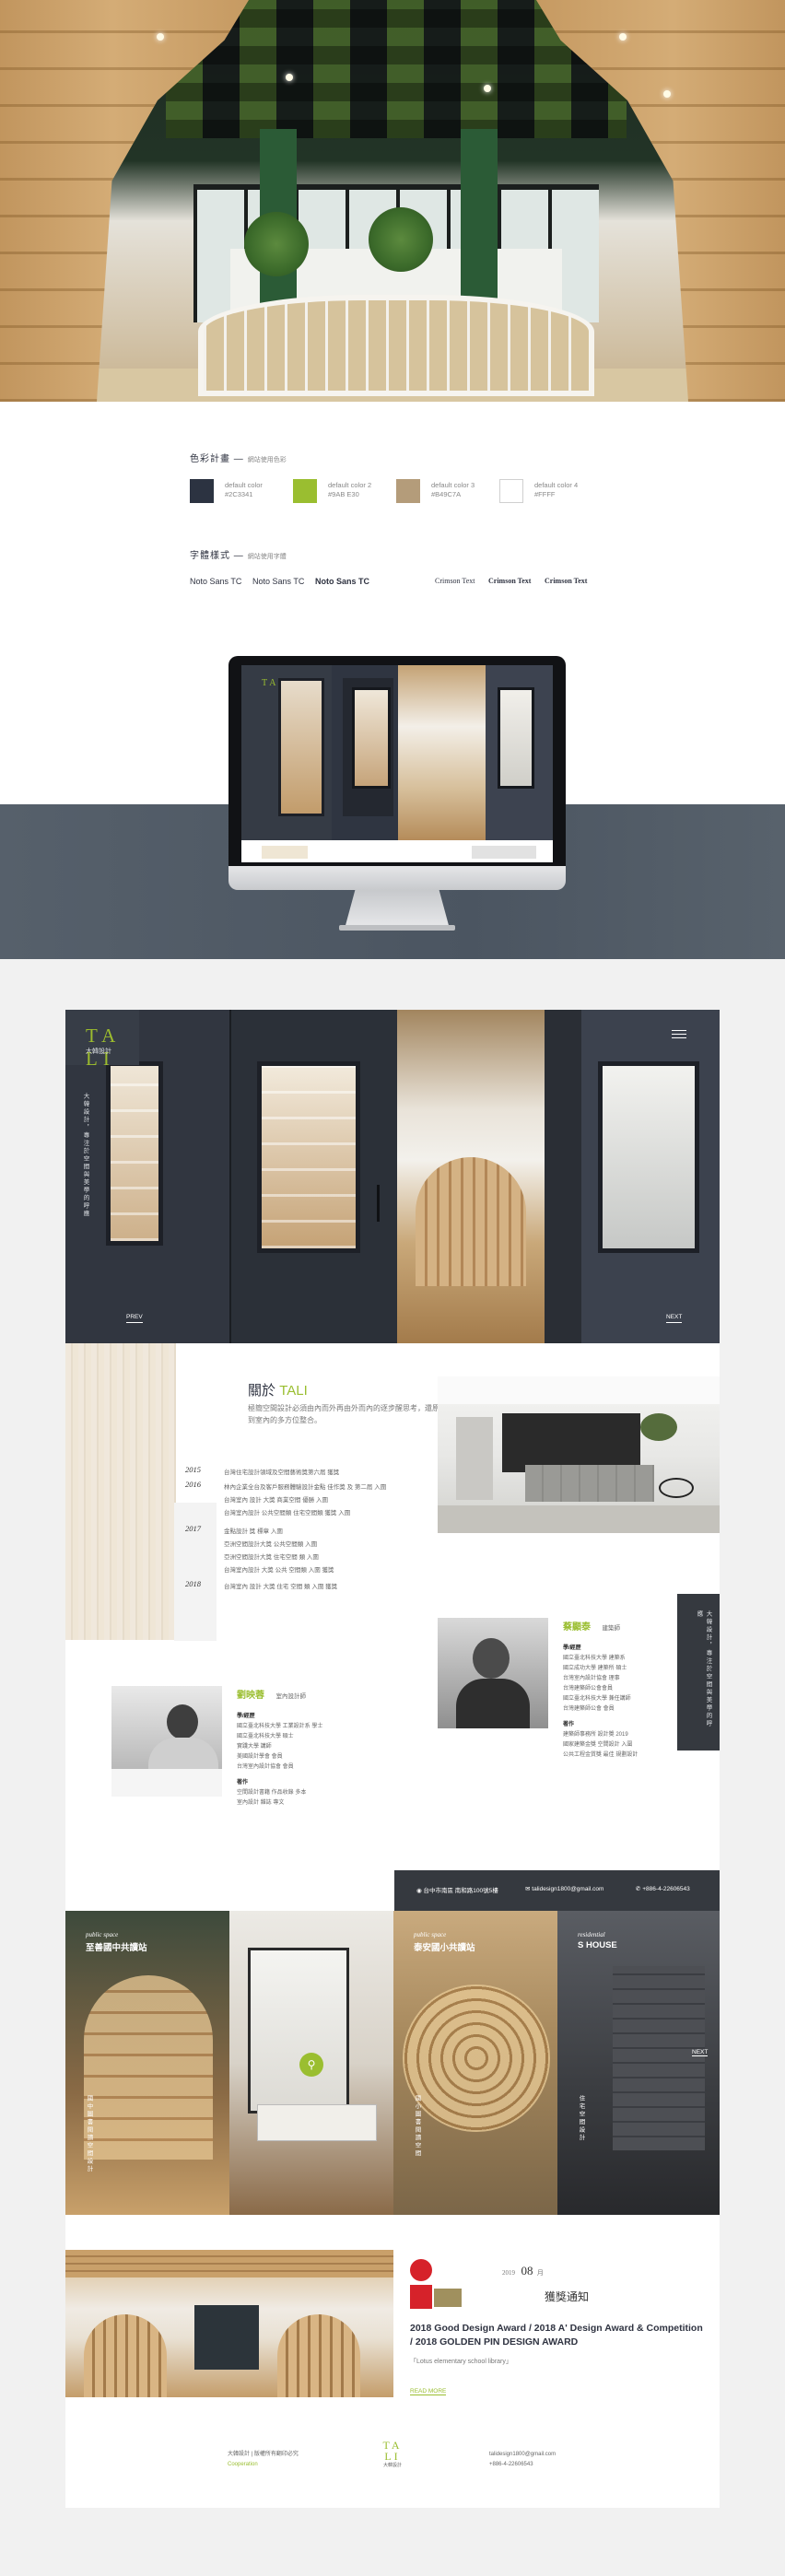 The height and width of the screenshot is (2576, 785). Describe the element at coordinates (397, 878) in the screenshot. I see `monitor-chin` at that location.